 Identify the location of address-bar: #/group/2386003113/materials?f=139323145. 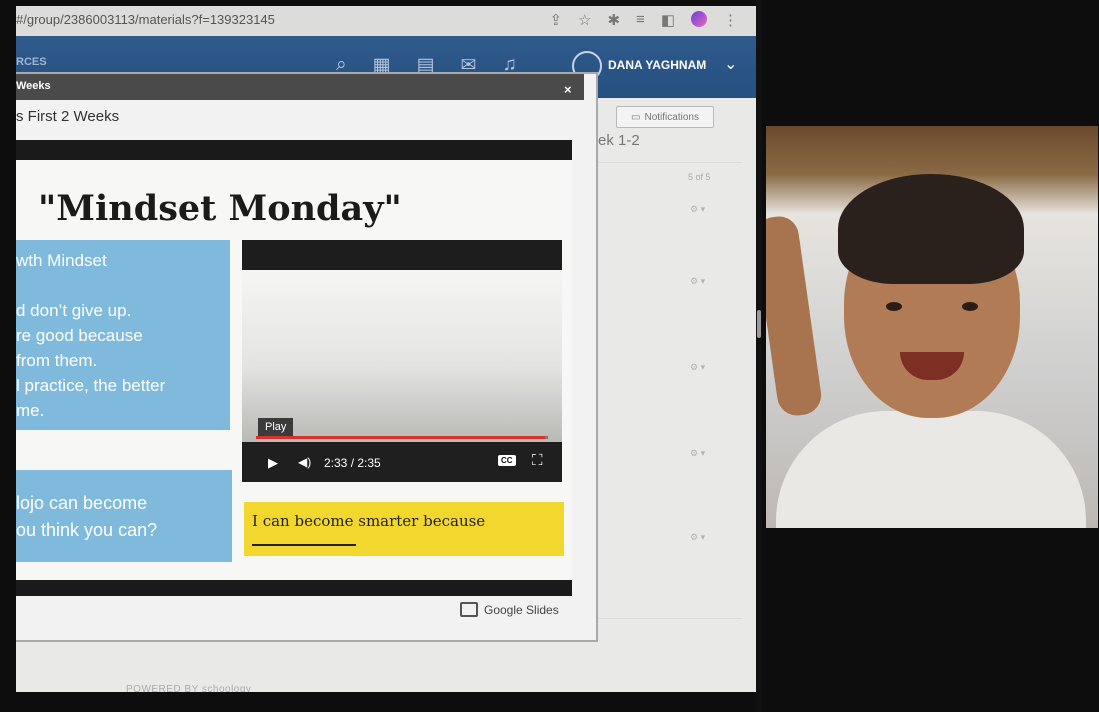
(145, 19).